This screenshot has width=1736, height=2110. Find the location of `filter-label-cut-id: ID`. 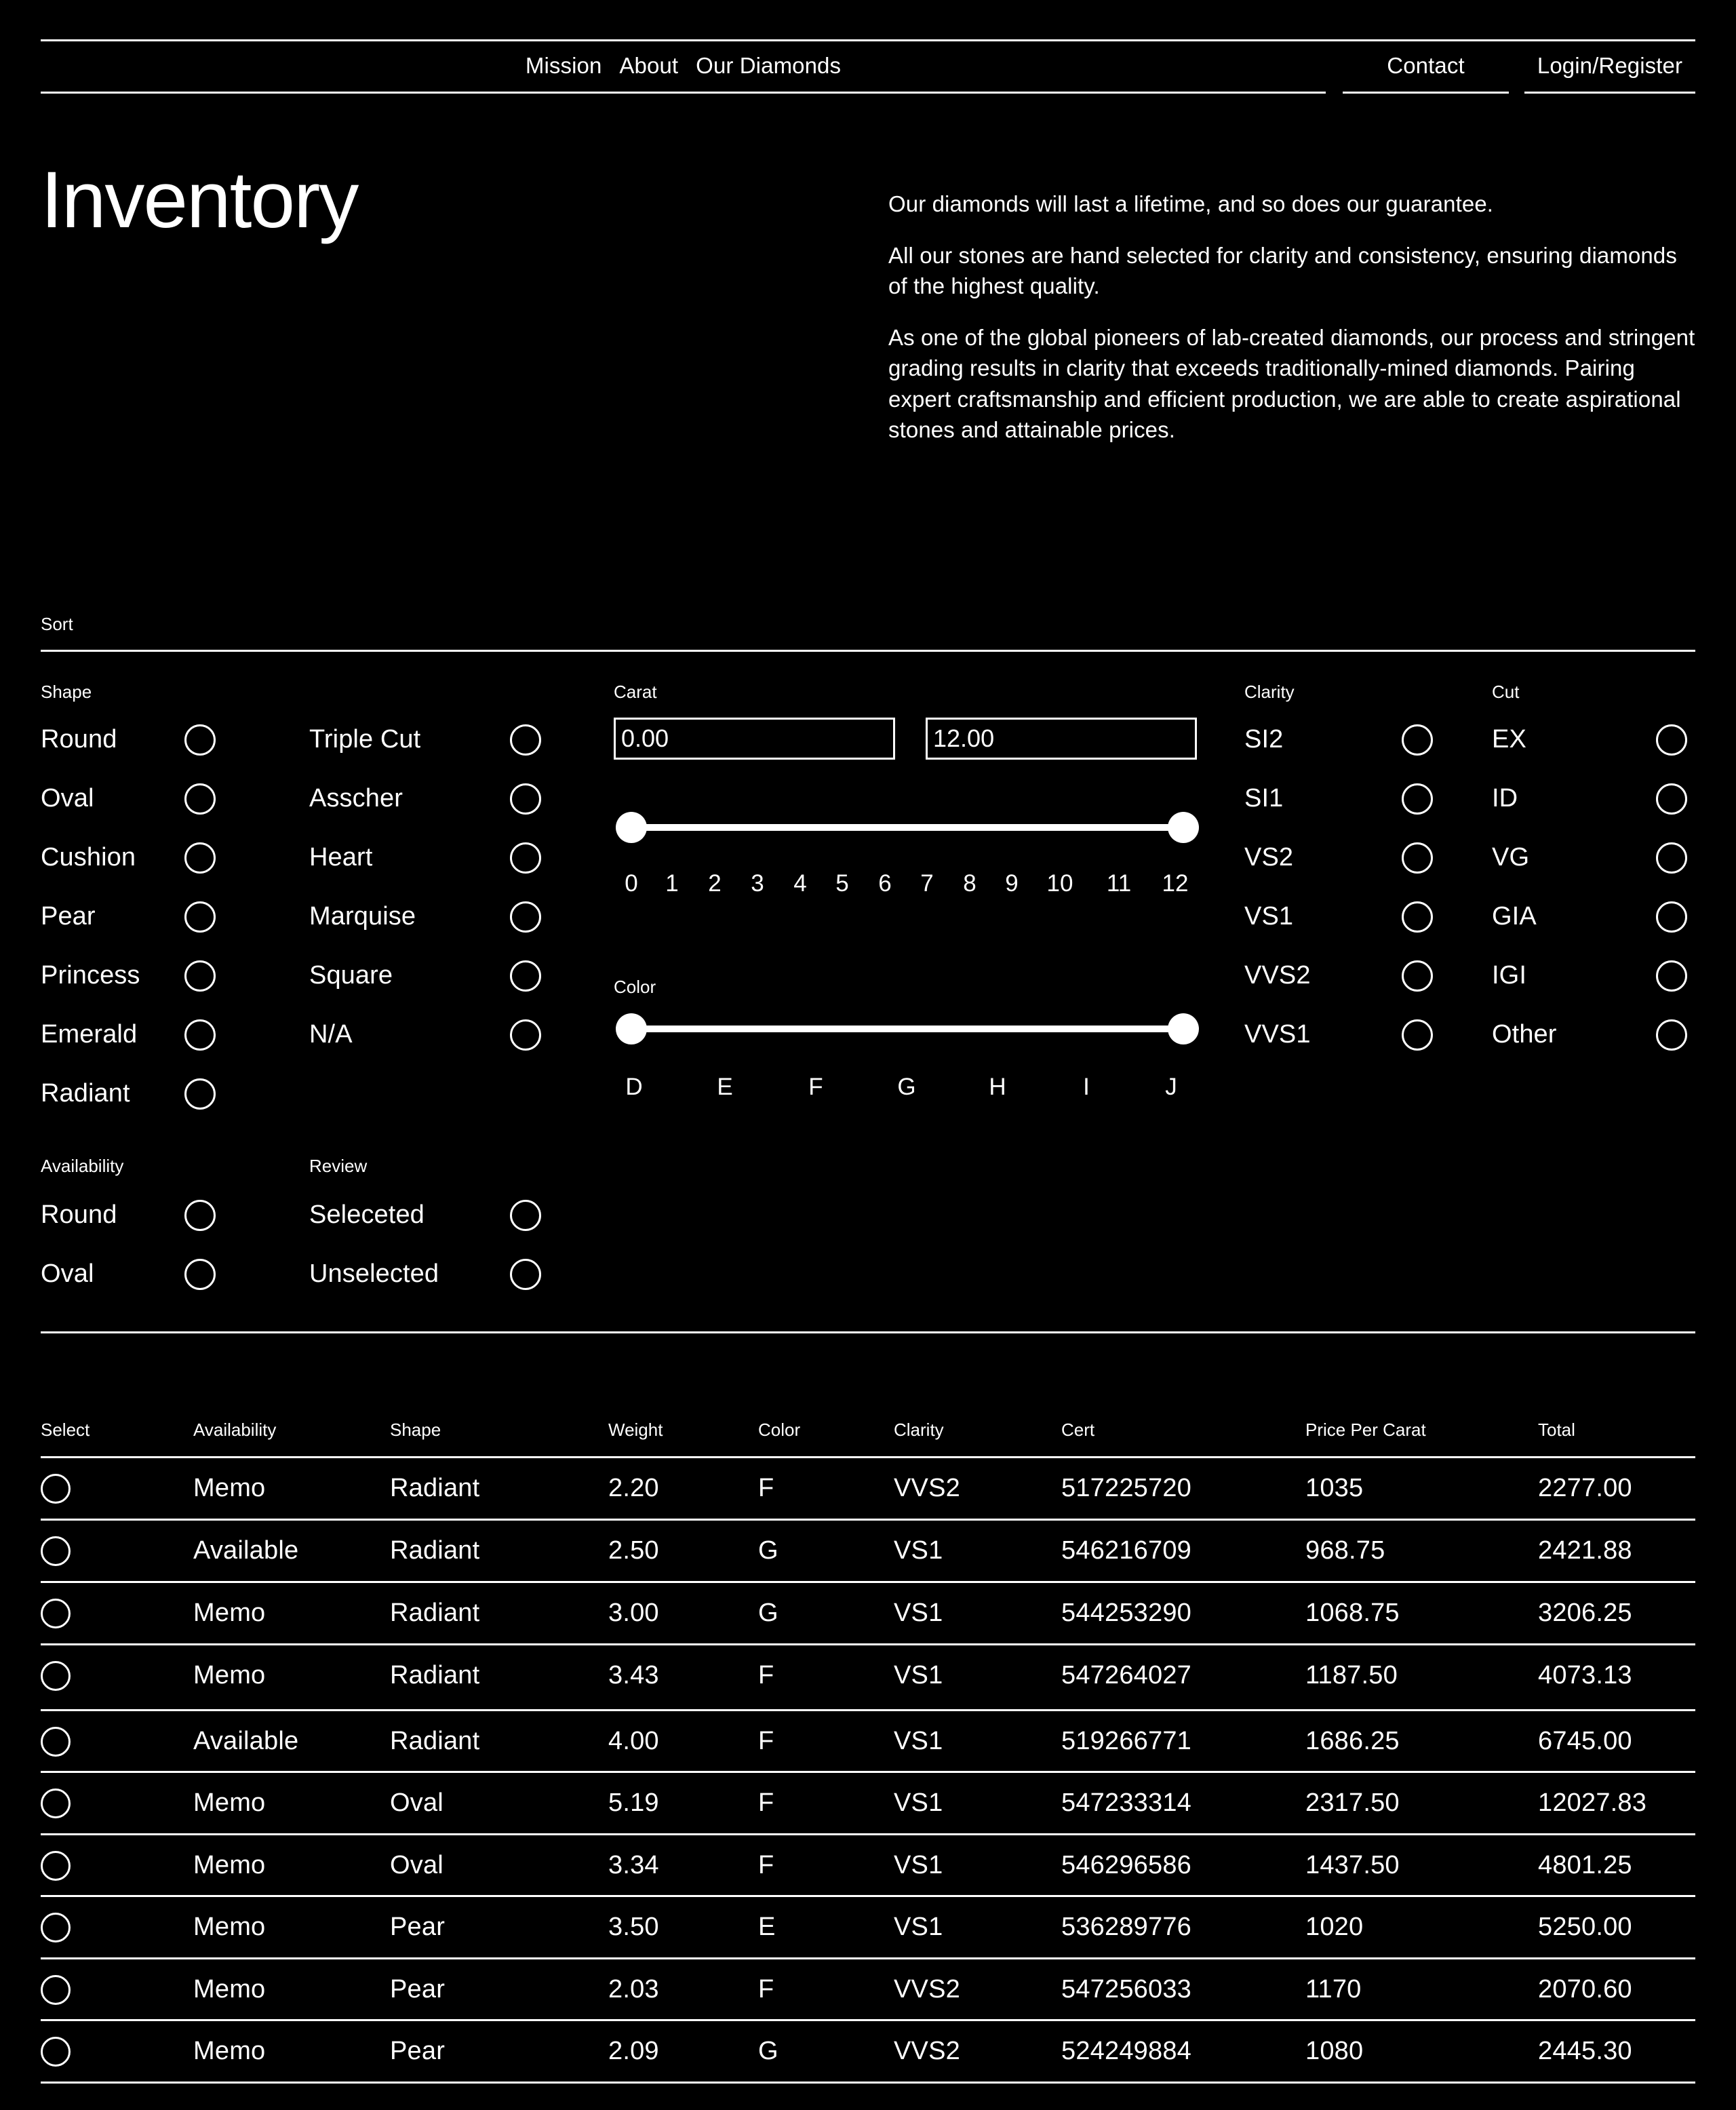

filter-label-cut-id: ID is located at coordinates (1505, 798).